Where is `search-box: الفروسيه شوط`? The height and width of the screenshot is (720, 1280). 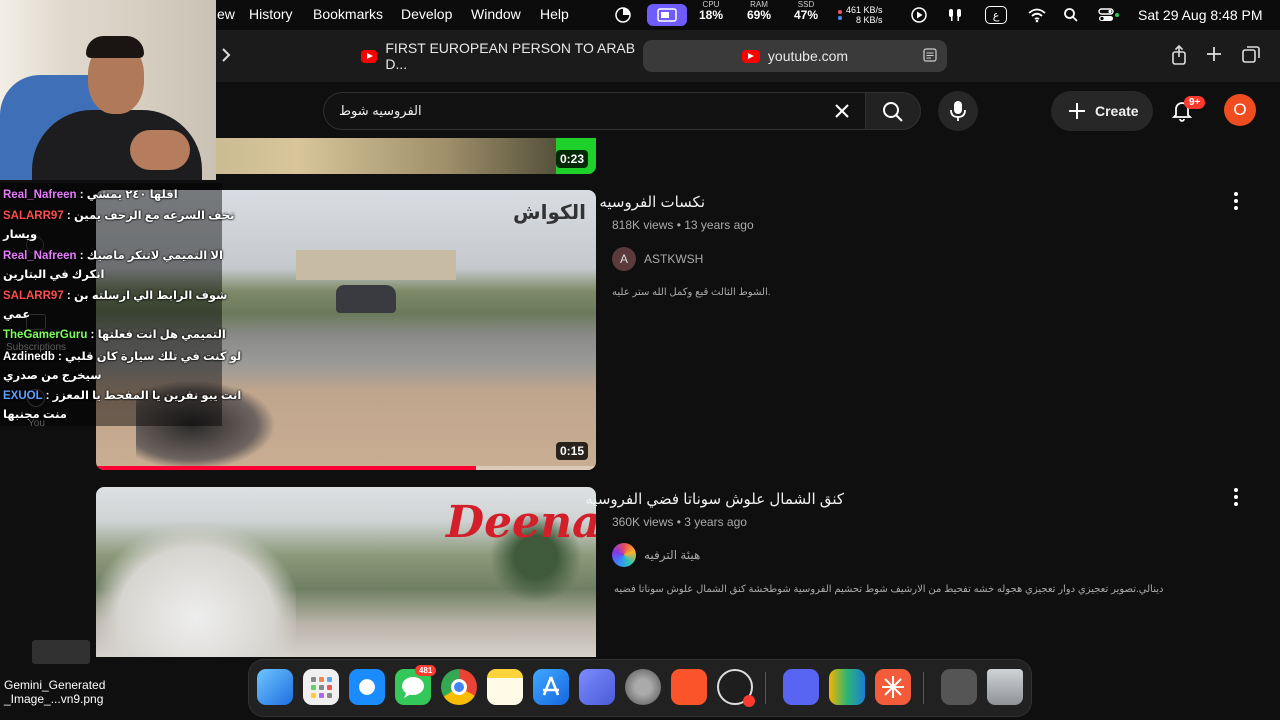
search-box: الفروسيه شوط is located at coordinates (594, 111).